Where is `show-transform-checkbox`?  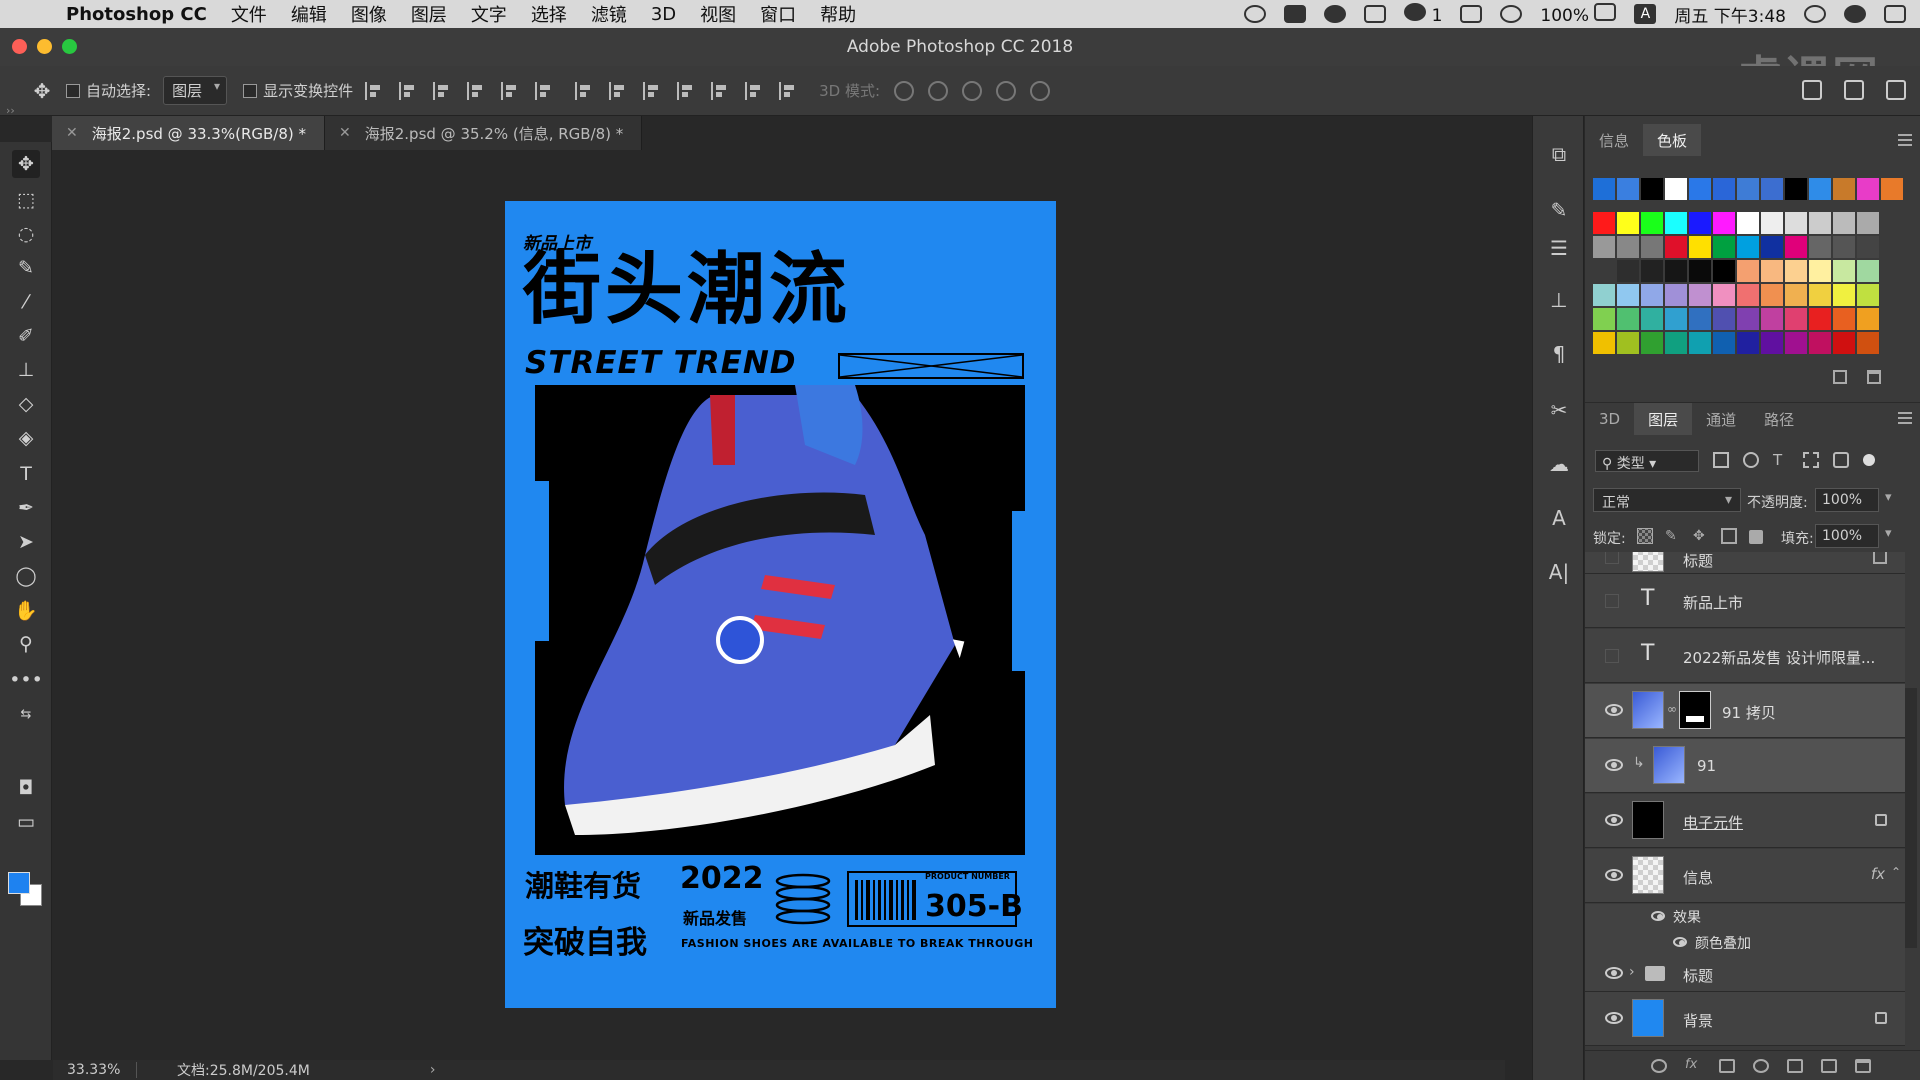
show-transform-checkbox is located at coordinates (250, 90).